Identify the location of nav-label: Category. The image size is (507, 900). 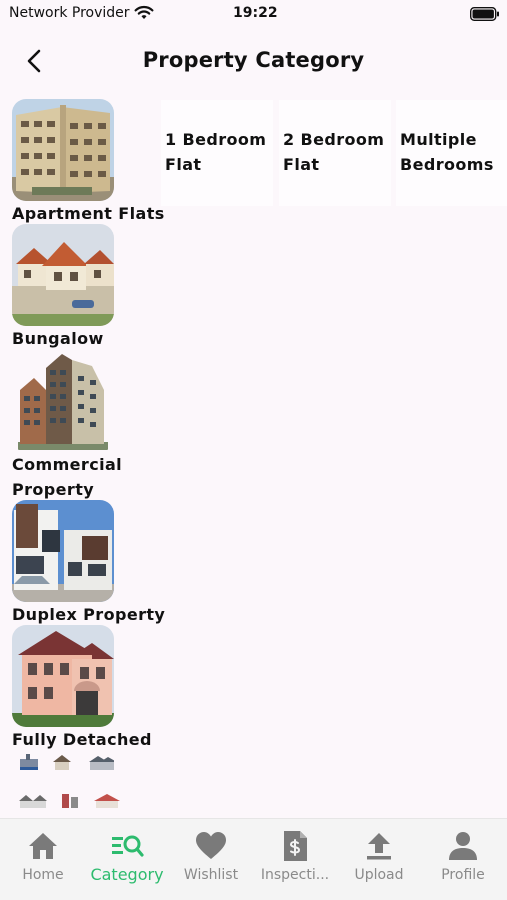
(127, 874).